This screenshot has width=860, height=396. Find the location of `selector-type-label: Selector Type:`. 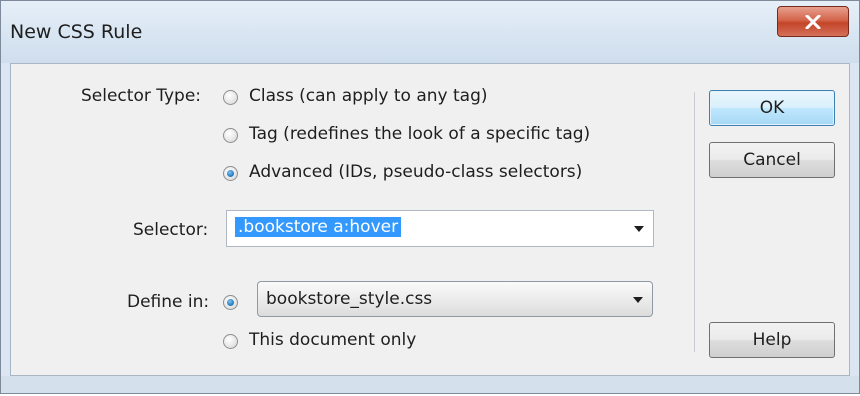

selector-type-label: Selector Type: is located at coordinates (141, 96).